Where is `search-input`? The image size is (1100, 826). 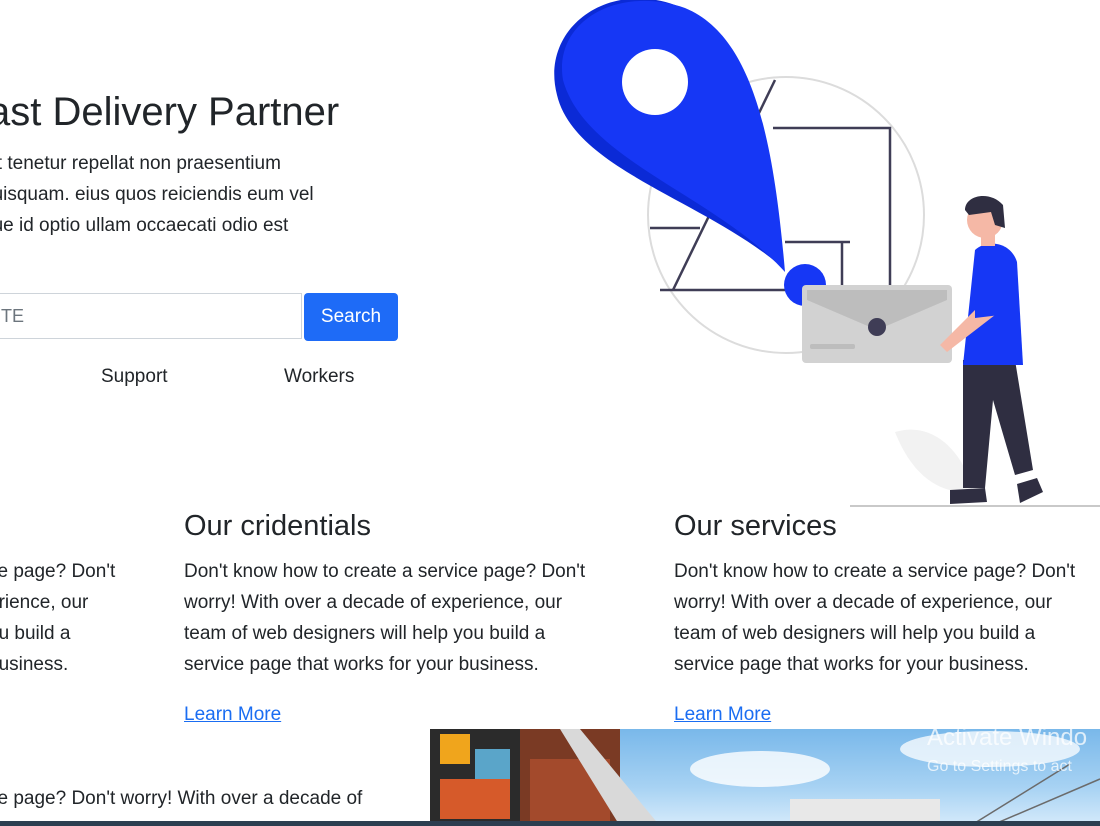 search-input is located at coordinates (151, 316).